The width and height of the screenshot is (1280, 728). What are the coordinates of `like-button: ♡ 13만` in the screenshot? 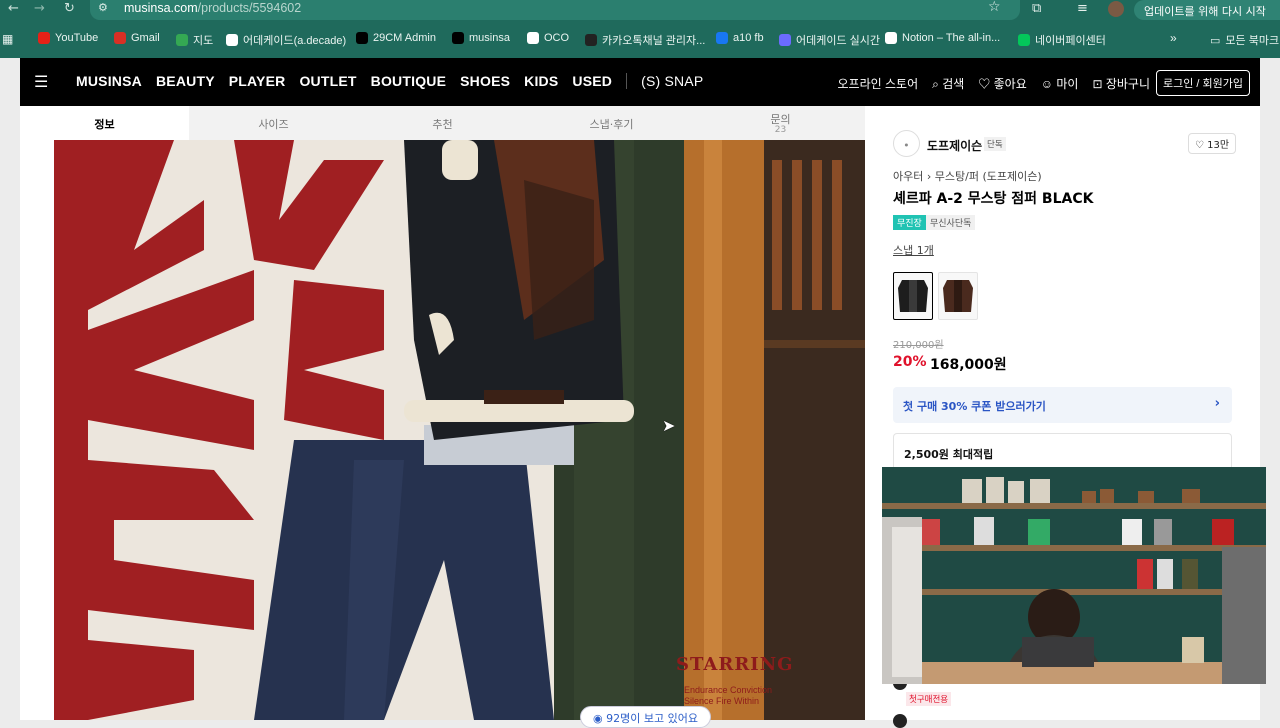 It's located at (1212, 143).